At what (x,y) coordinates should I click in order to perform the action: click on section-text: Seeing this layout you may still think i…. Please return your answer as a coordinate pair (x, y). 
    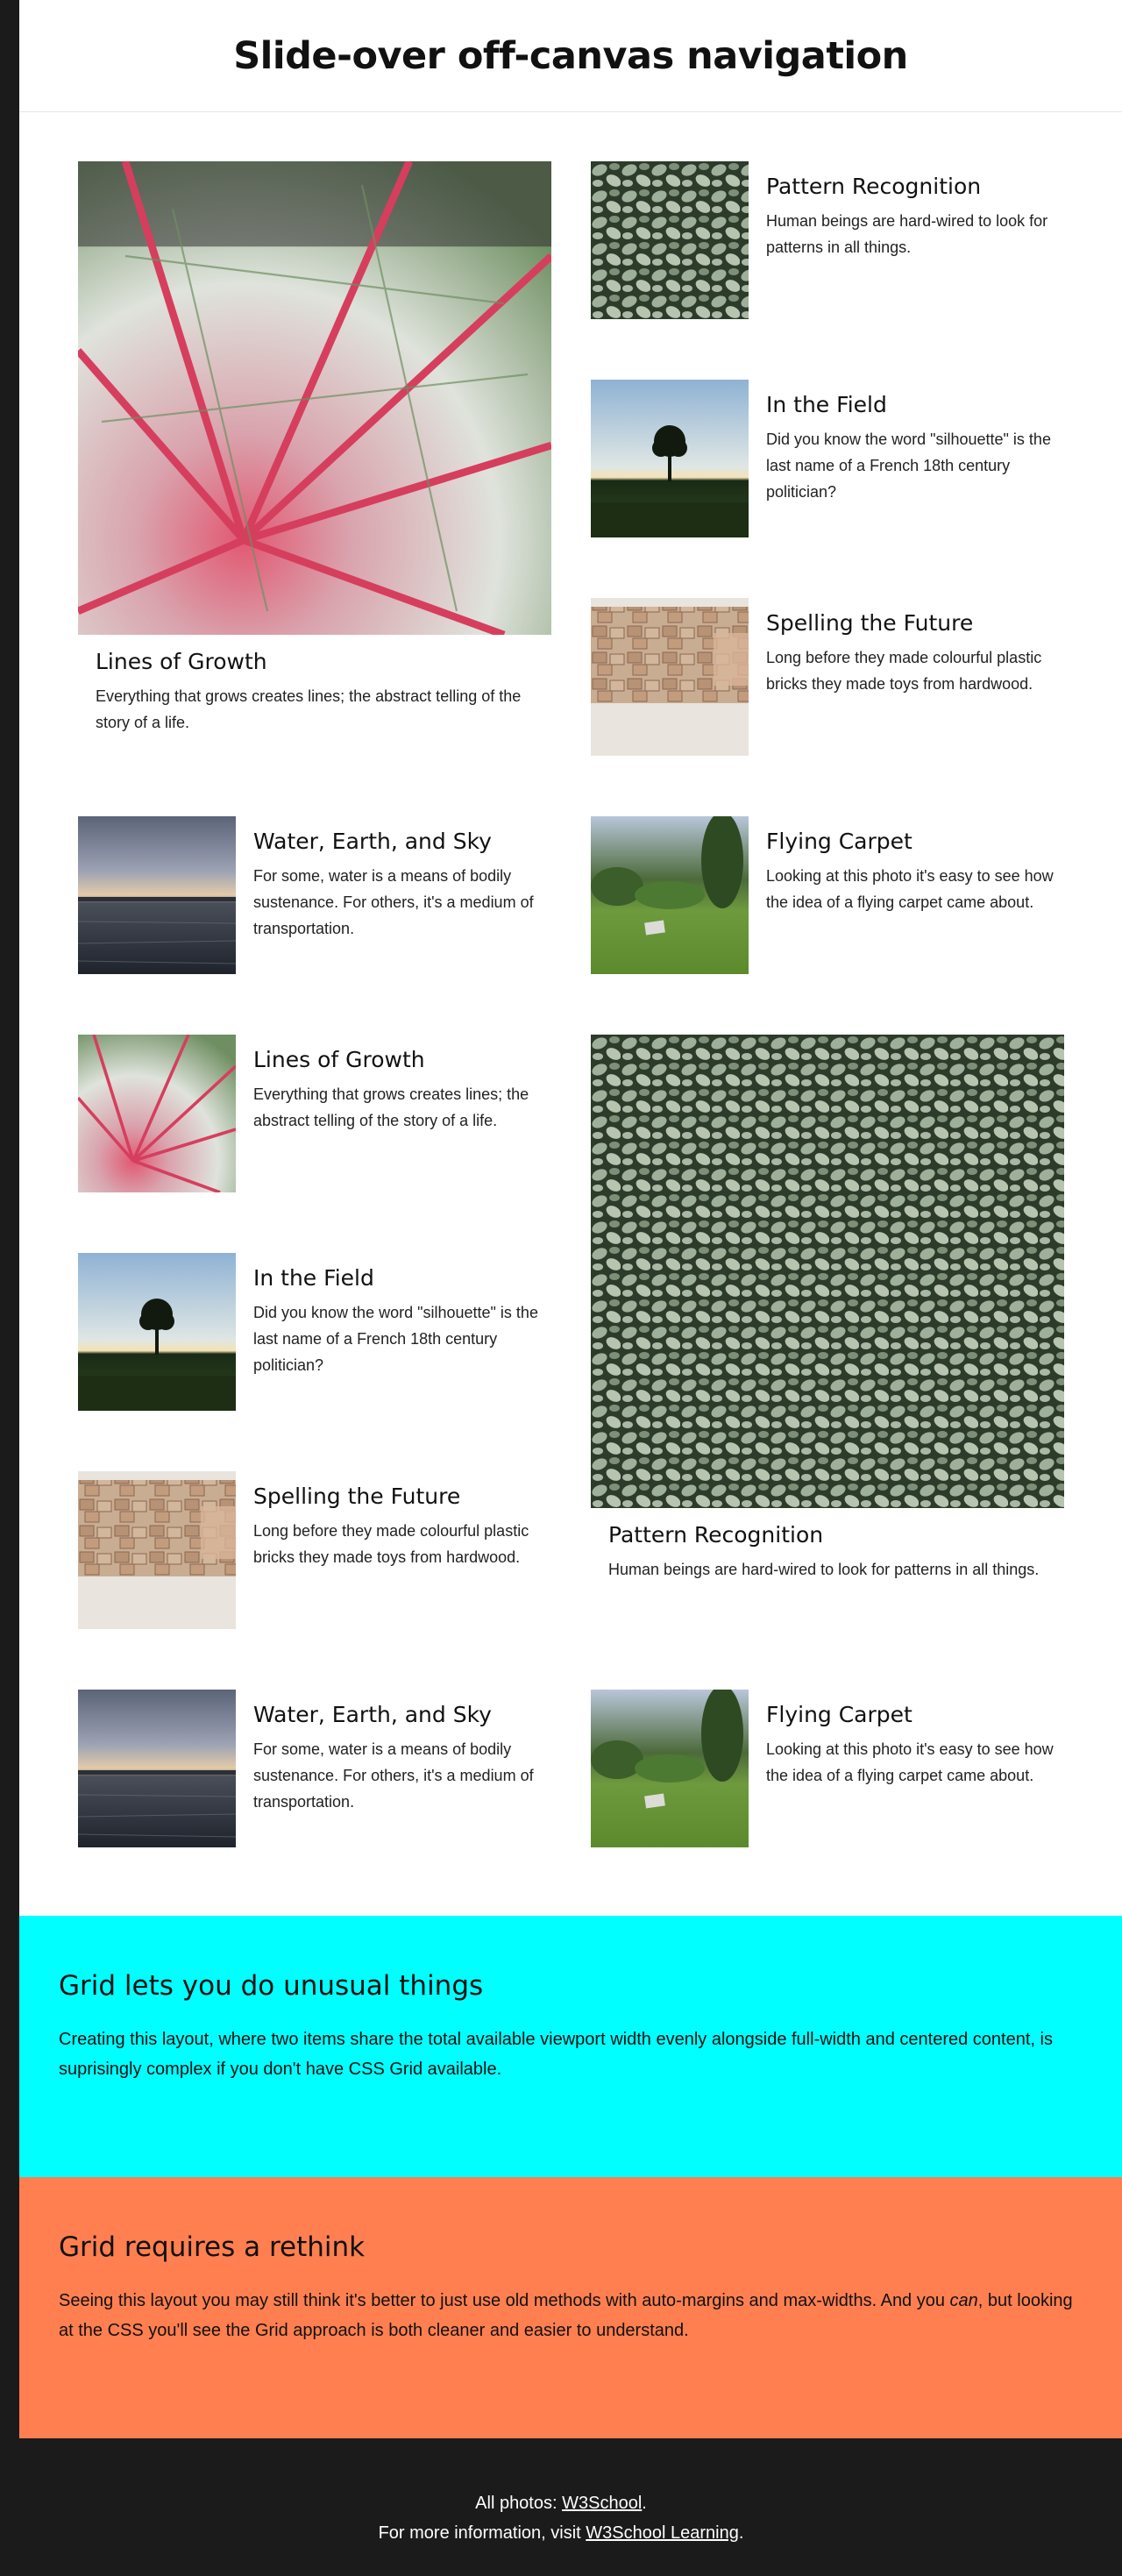
    Looking at the image, I should click on (571, 2315).